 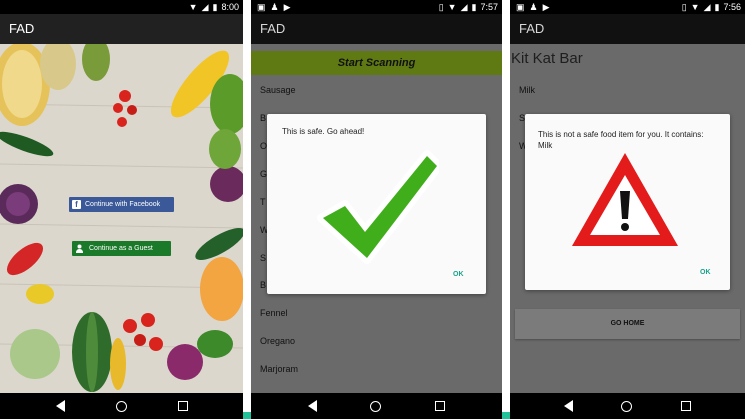 I want to click on facebook-icon: f, so click(x=76, y=204).